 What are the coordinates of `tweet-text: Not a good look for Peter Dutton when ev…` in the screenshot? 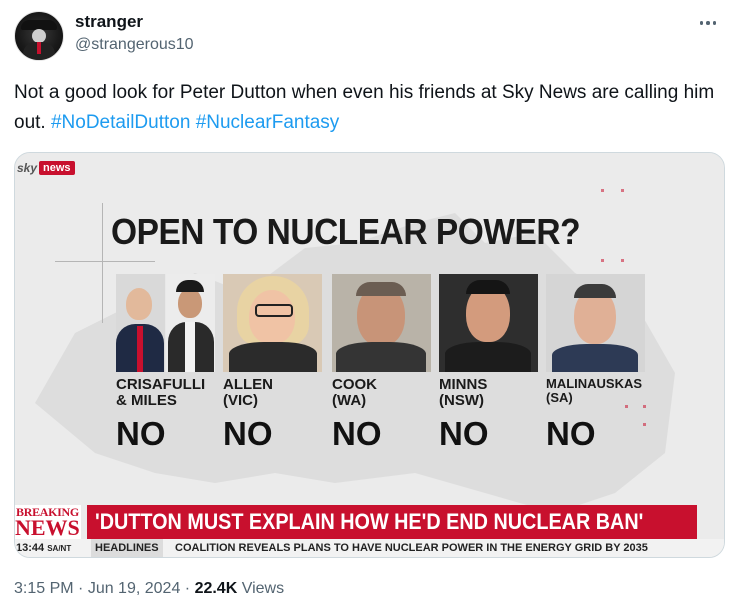 It's located at (366, 108).